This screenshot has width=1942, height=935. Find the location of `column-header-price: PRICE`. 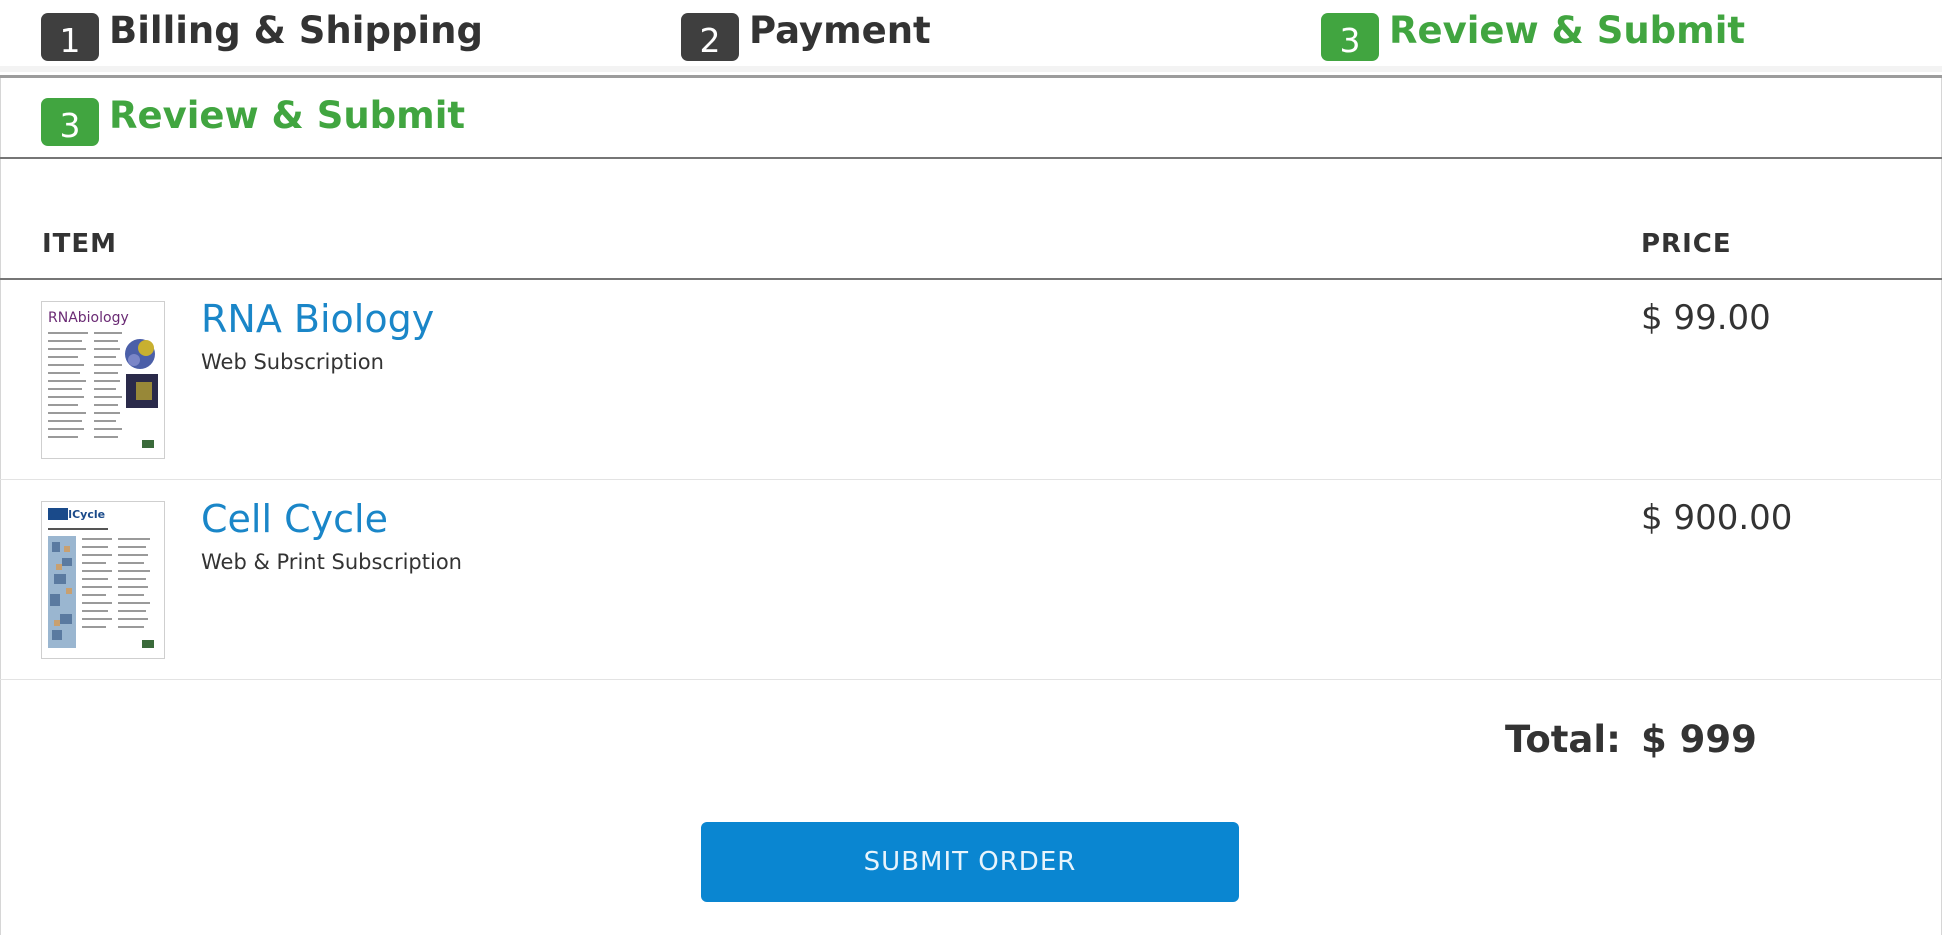

column-header-price: PRICE is located at coordinates (1686, 244).